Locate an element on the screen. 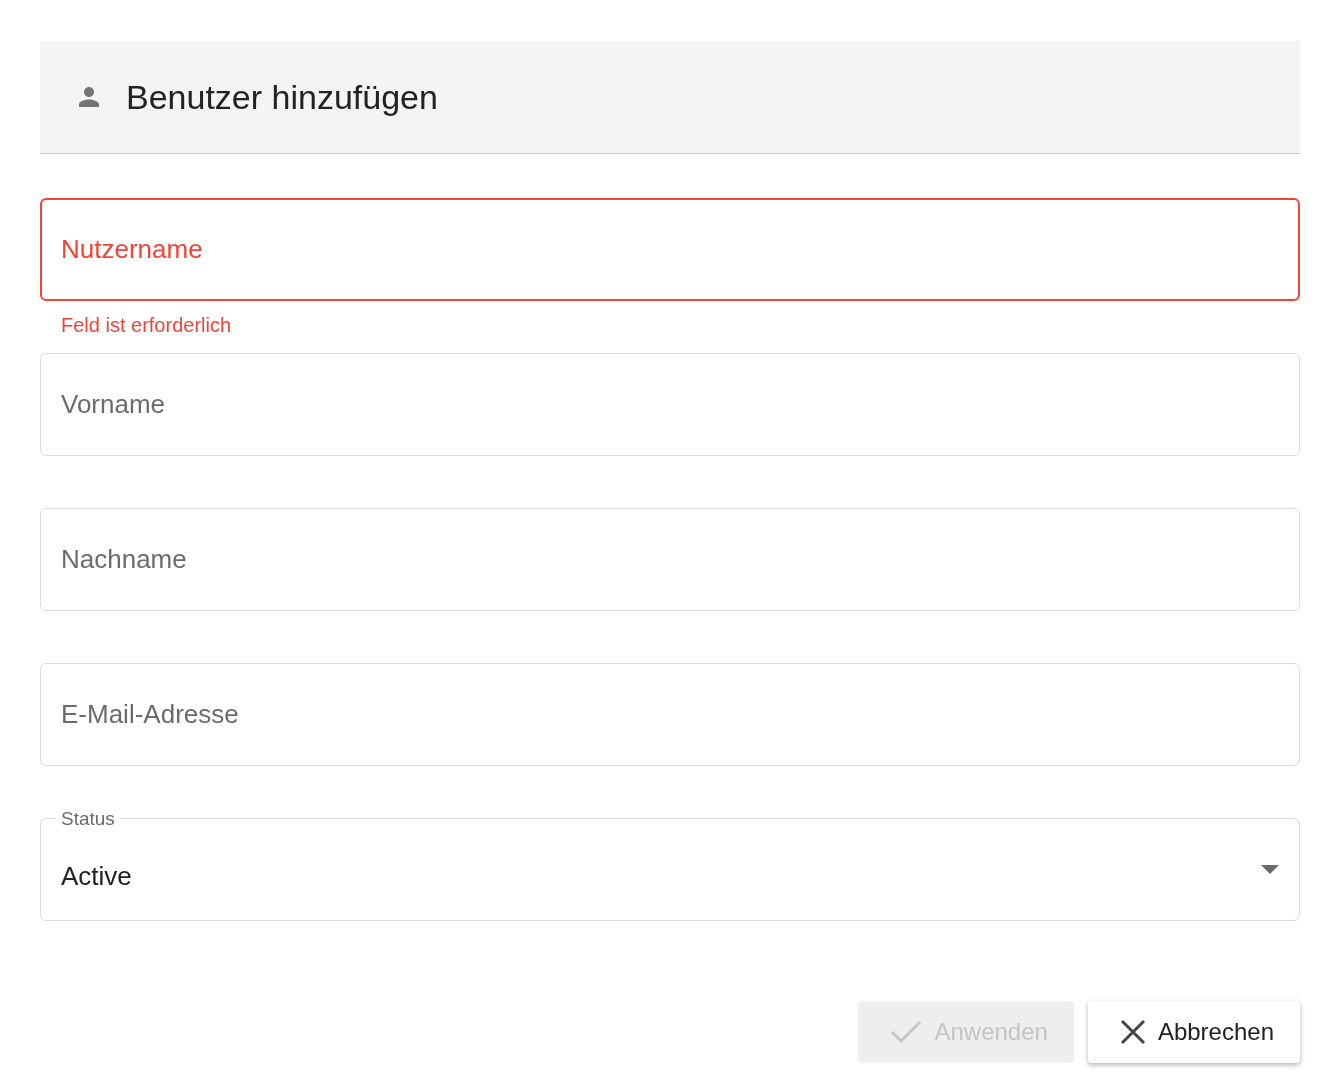  error-message: Feld ist erforderlich is located at coordinates (146, 325).